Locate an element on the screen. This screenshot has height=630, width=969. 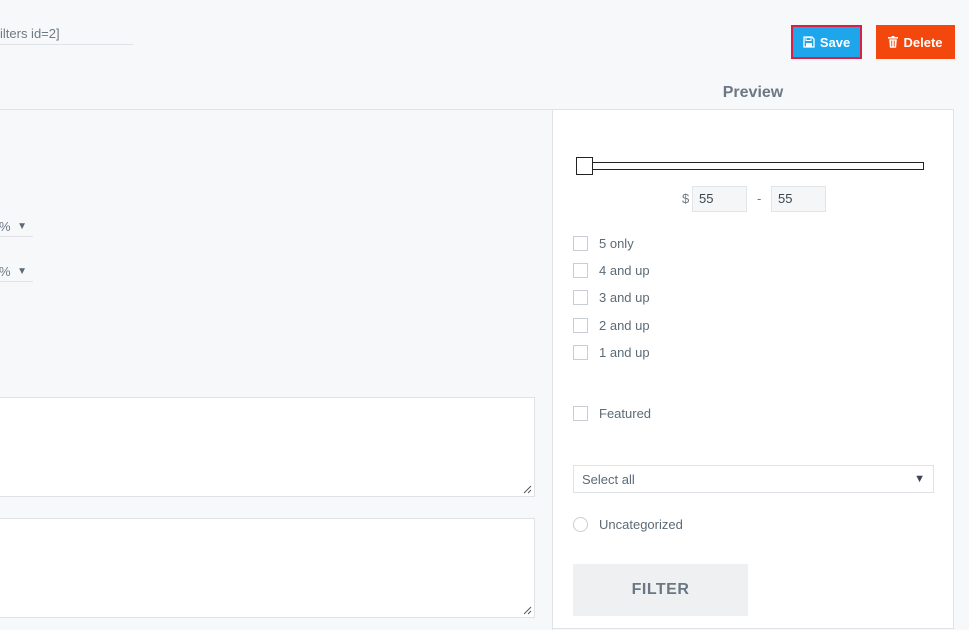
category-option-label: Uncategorized is located at coordinates (641, 524).